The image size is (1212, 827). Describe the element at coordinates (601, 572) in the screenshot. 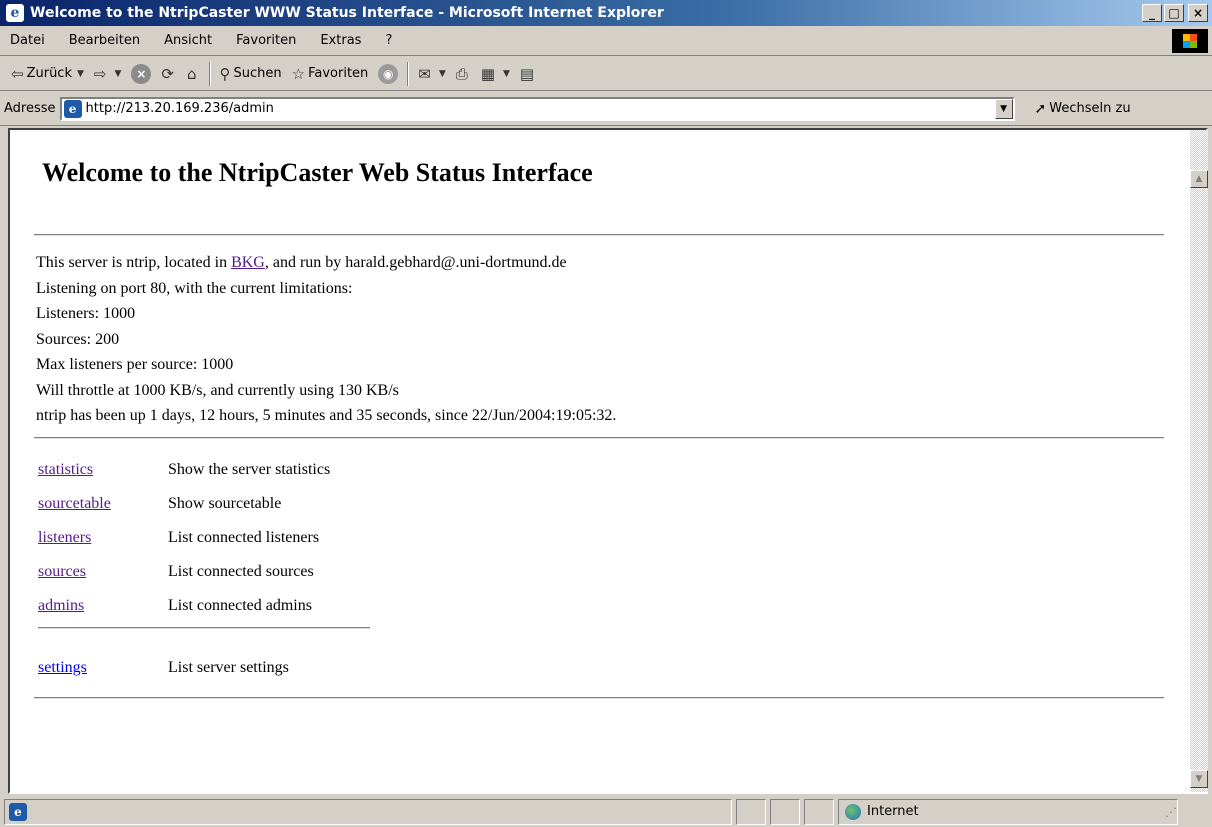

I see `list-item: sources List connected sources` at that location.